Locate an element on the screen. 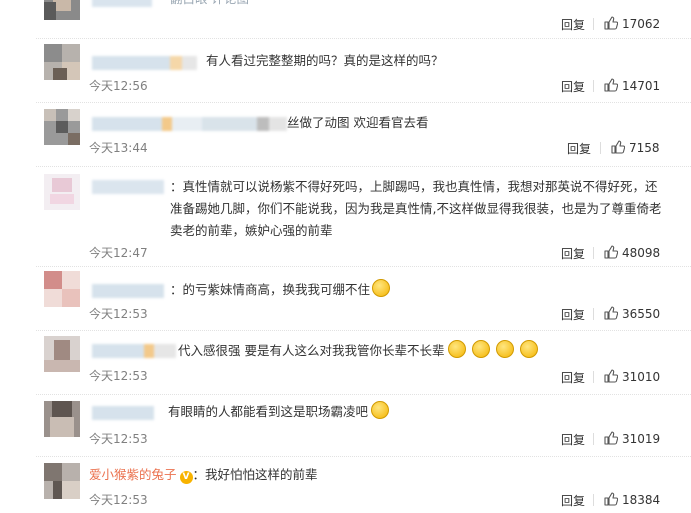 This screenshot has width=691, height=513. comment-text: 有人看过完整整期的吗？真的是这样的吗？ is located at coordinates (325, 60).